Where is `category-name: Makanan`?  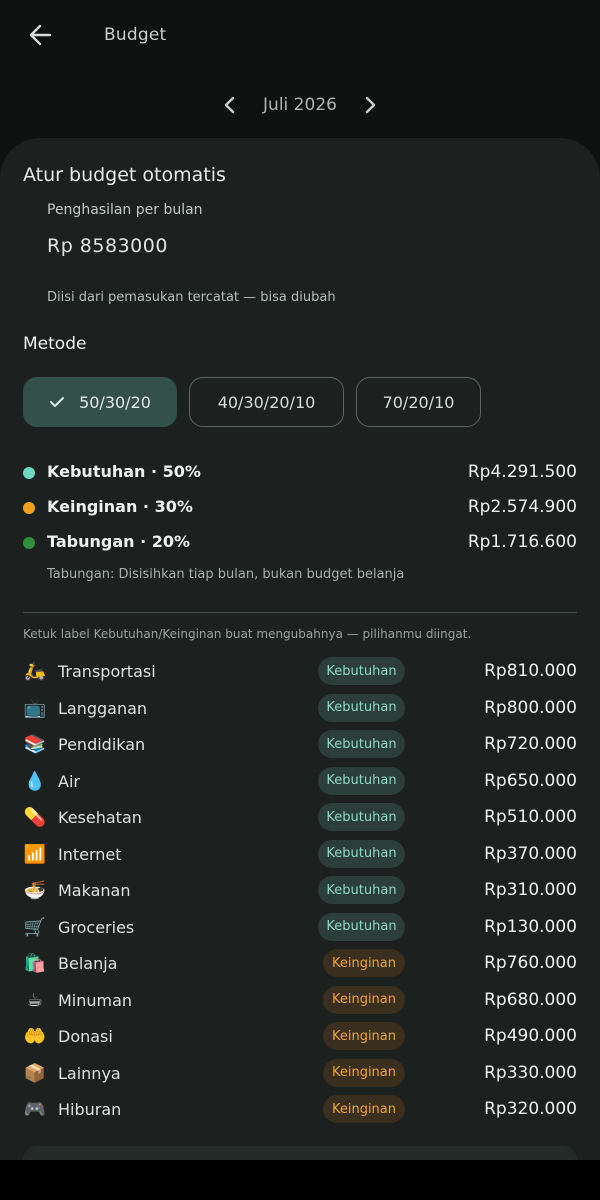
category-name: Makanan is located at coordinates (94, 890).